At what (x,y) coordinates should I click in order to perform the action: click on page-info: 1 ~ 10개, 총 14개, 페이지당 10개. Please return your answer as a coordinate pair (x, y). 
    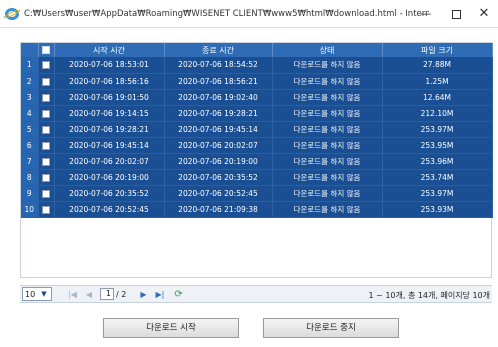
    Looking at the image, I should click on (429, 295).